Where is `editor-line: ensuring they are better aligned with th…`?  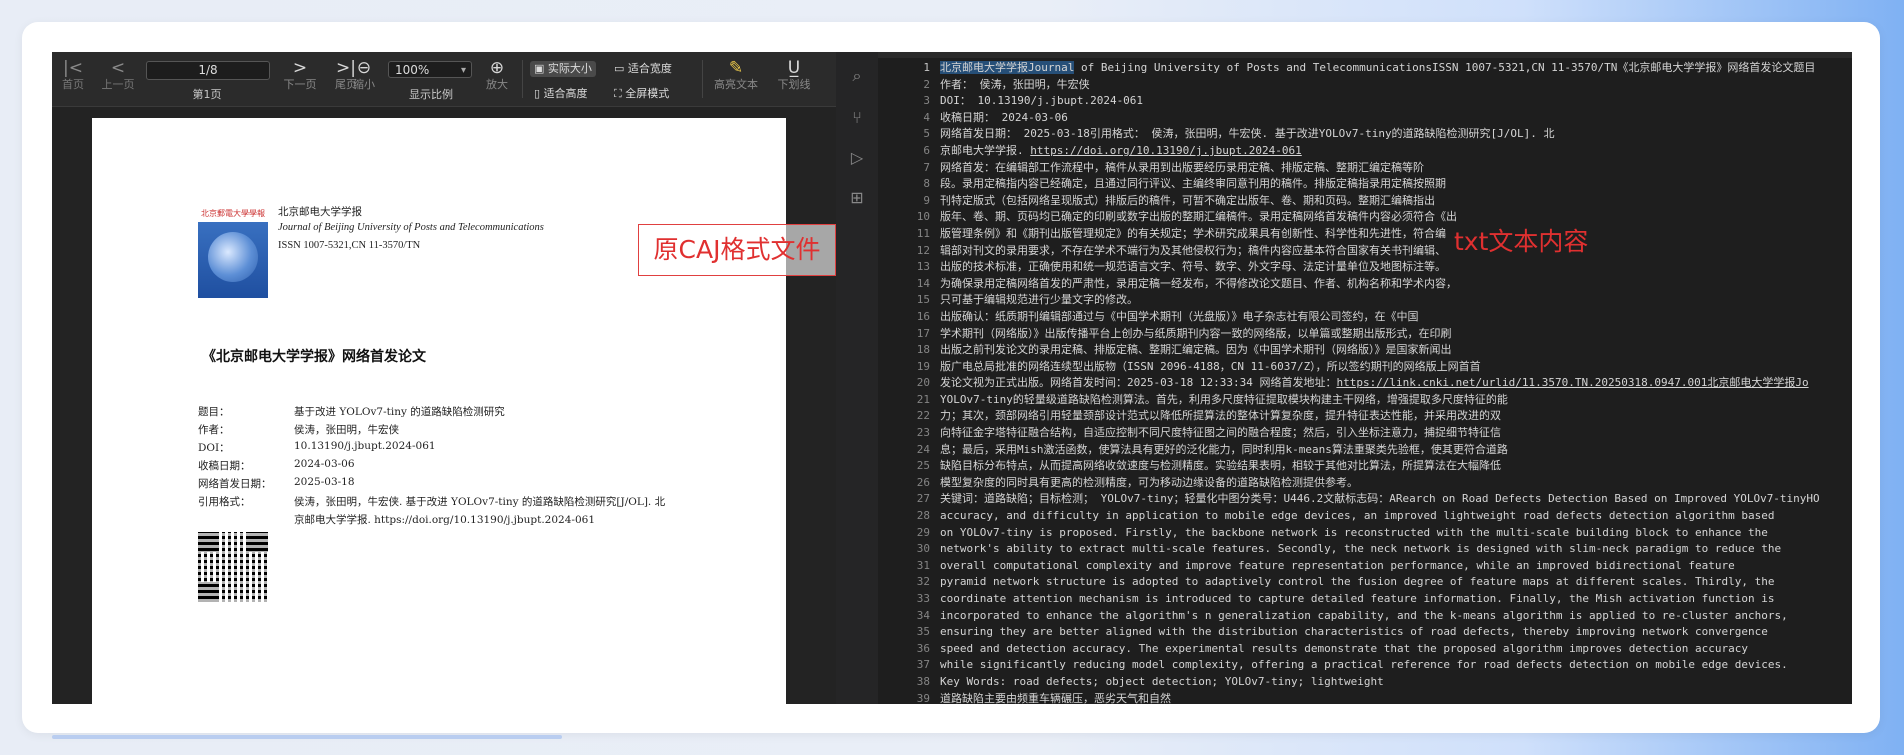
editor-line: ensuring they are better aligned with th… is located at coordinates (1380, 632).